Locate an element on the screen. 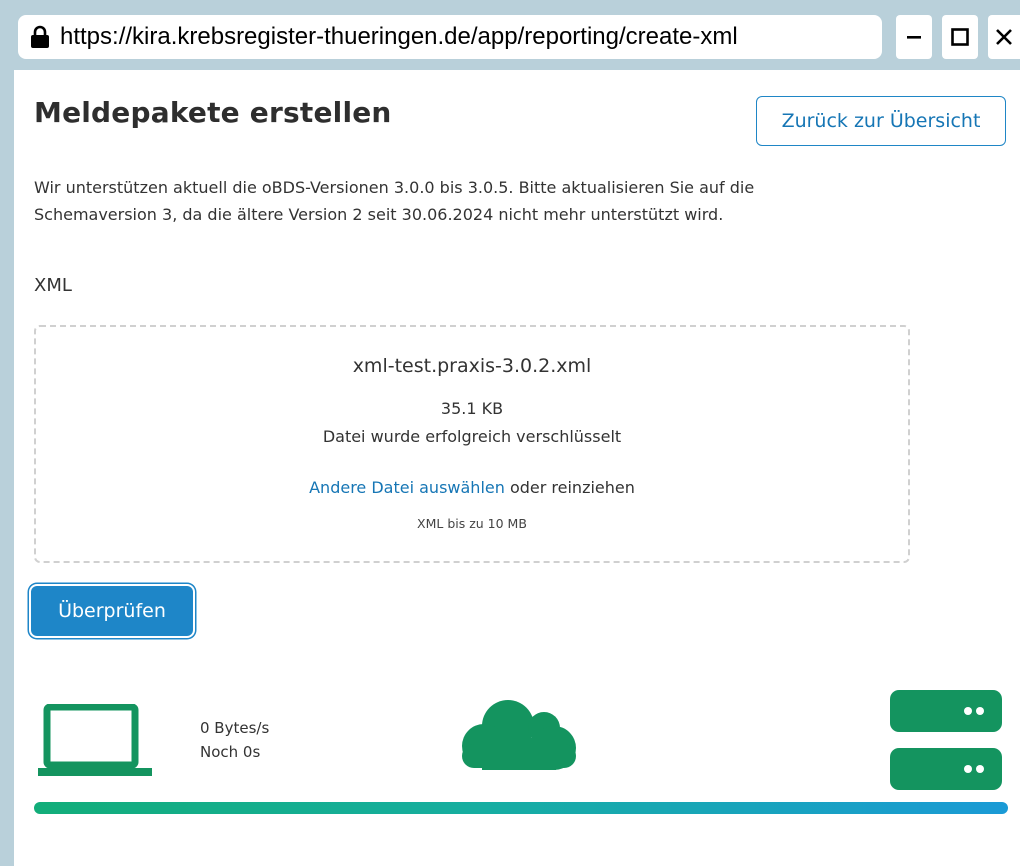 The height and width of the screenshot is (866, 1020). upload-progress-bar is located at coordinates (521, 808).